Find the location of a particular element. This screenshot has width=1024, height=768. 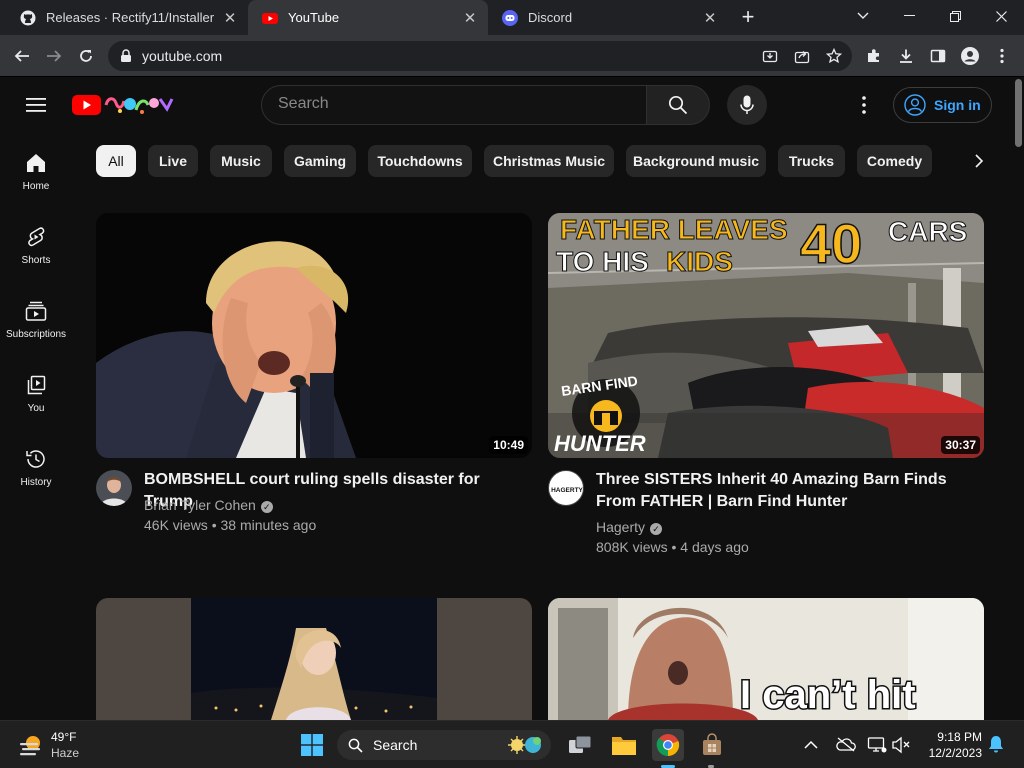

reload-button is located at coordinates (86, 56).